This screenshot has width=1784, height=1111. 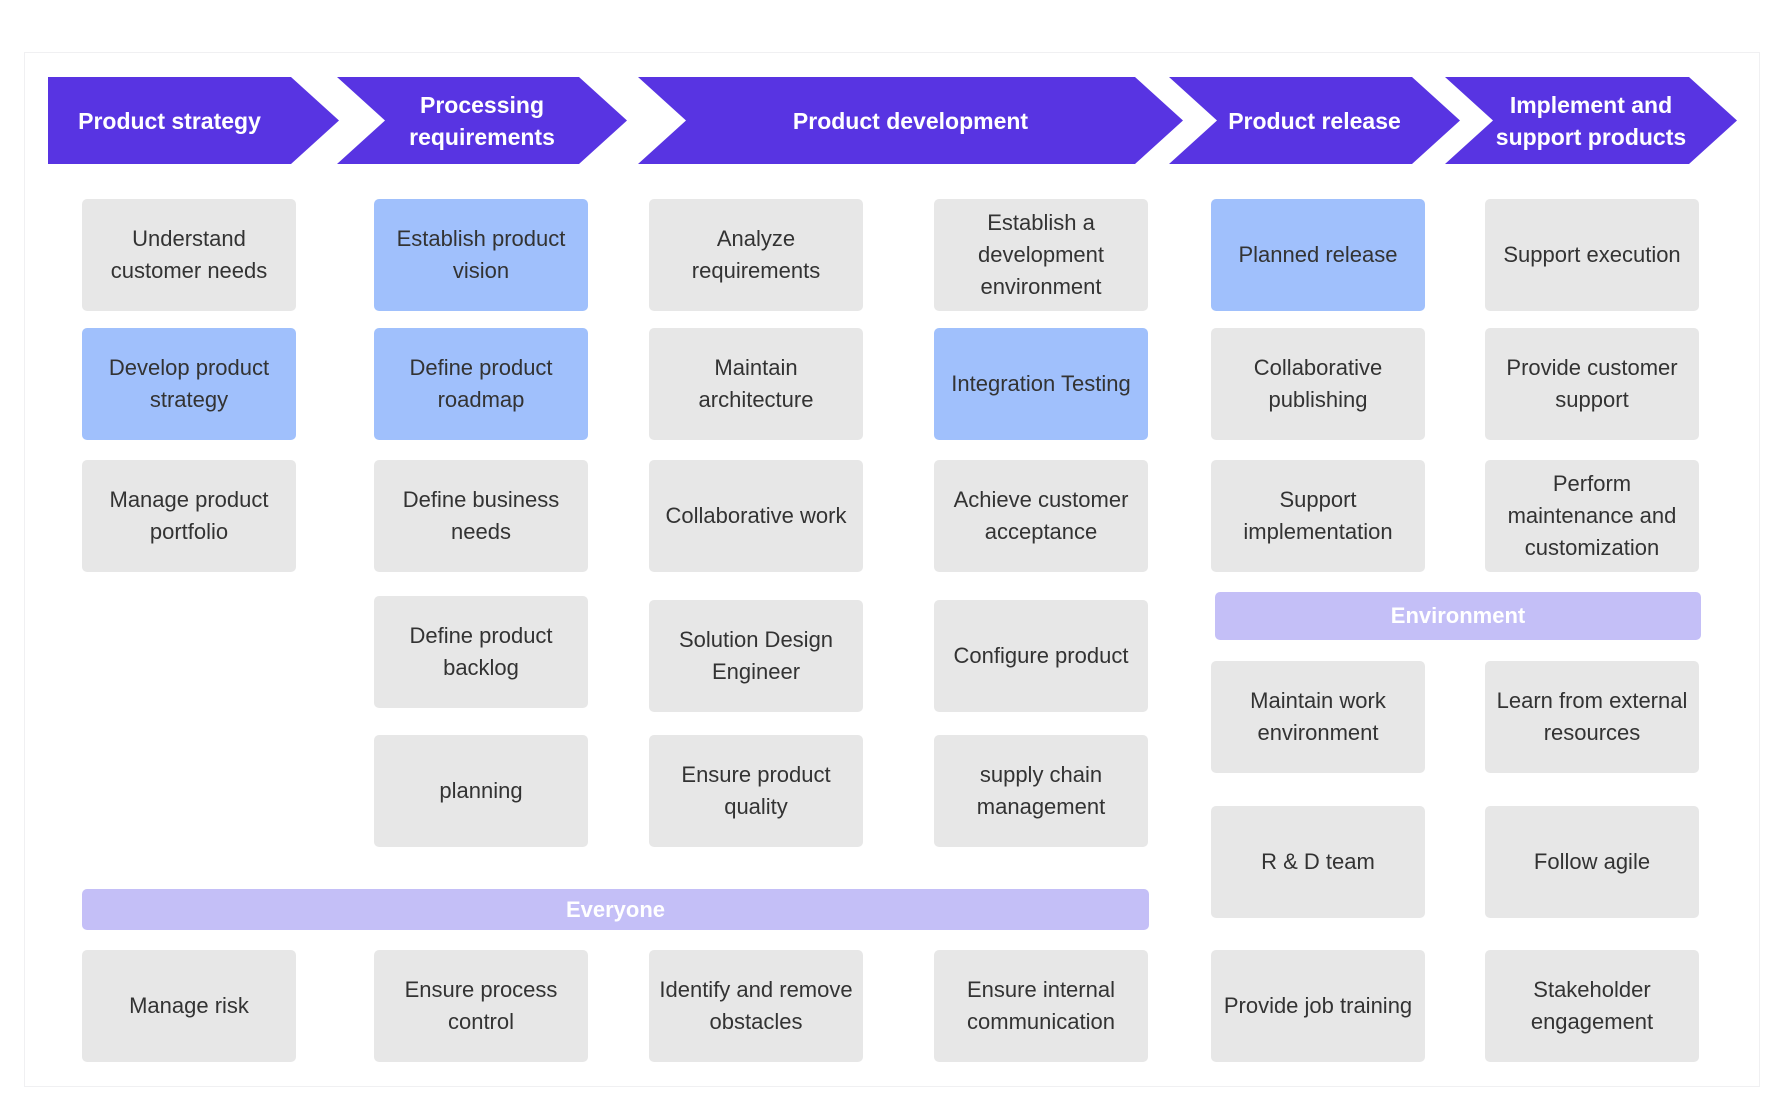 I want to click on task-card-label: Manage risk, so click(x=189, y=1005).